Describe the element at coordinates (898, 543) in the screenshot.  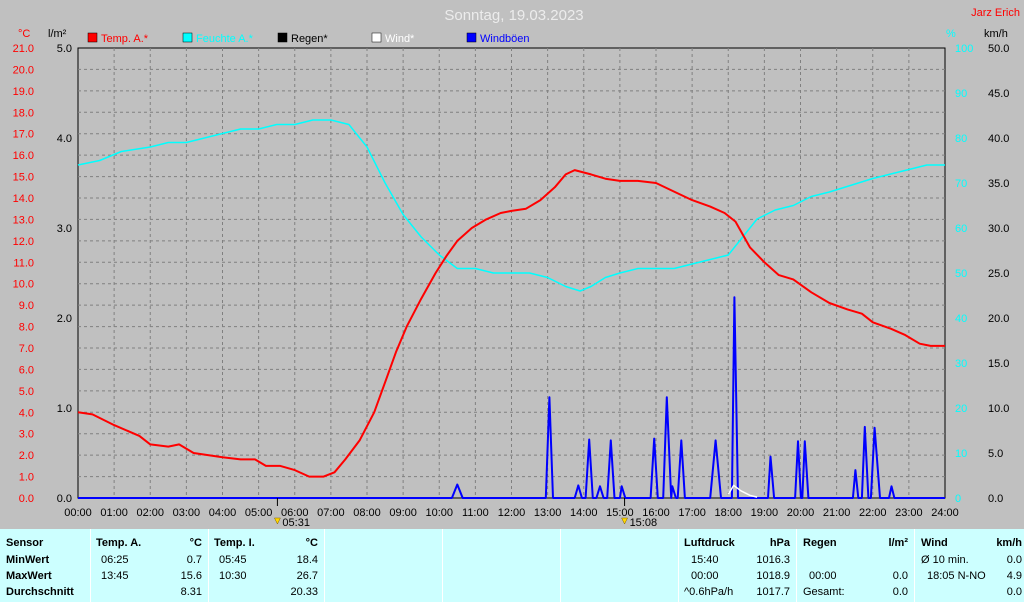
I see `stats-rain-unit: l/m²` at that location.